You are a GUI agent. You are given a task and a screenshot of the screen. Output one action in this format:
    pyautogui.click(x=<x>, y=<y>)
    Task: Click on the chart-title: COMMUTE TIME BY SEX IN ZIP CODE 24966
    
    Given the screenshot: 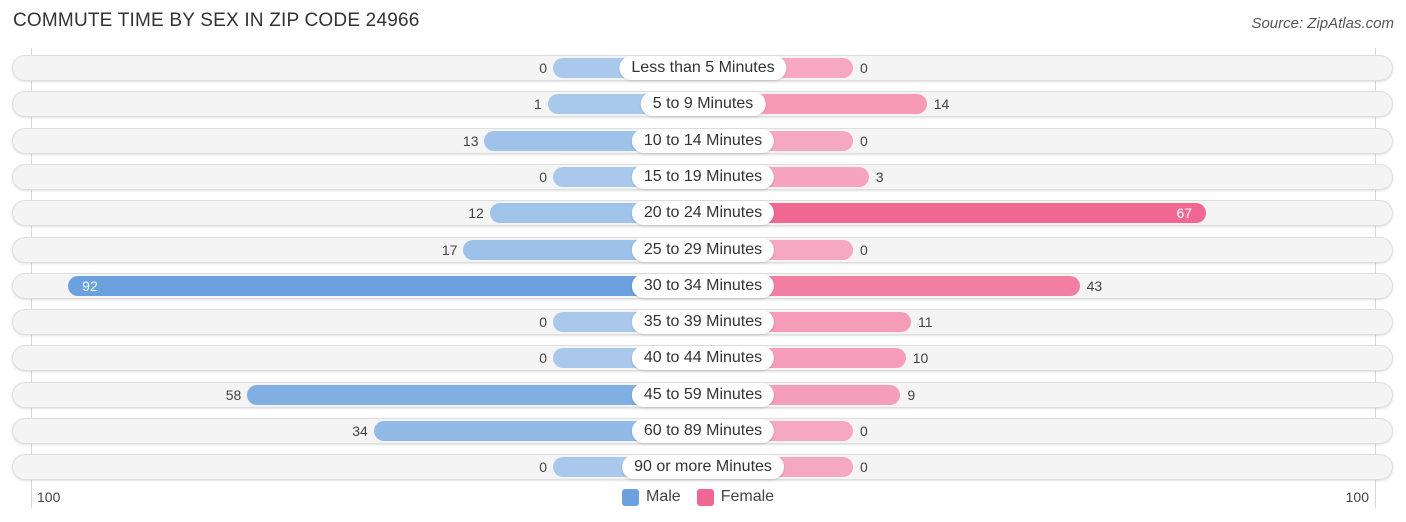 What is the action you would take?
    pyautogui.click(x=216, y=20)
    